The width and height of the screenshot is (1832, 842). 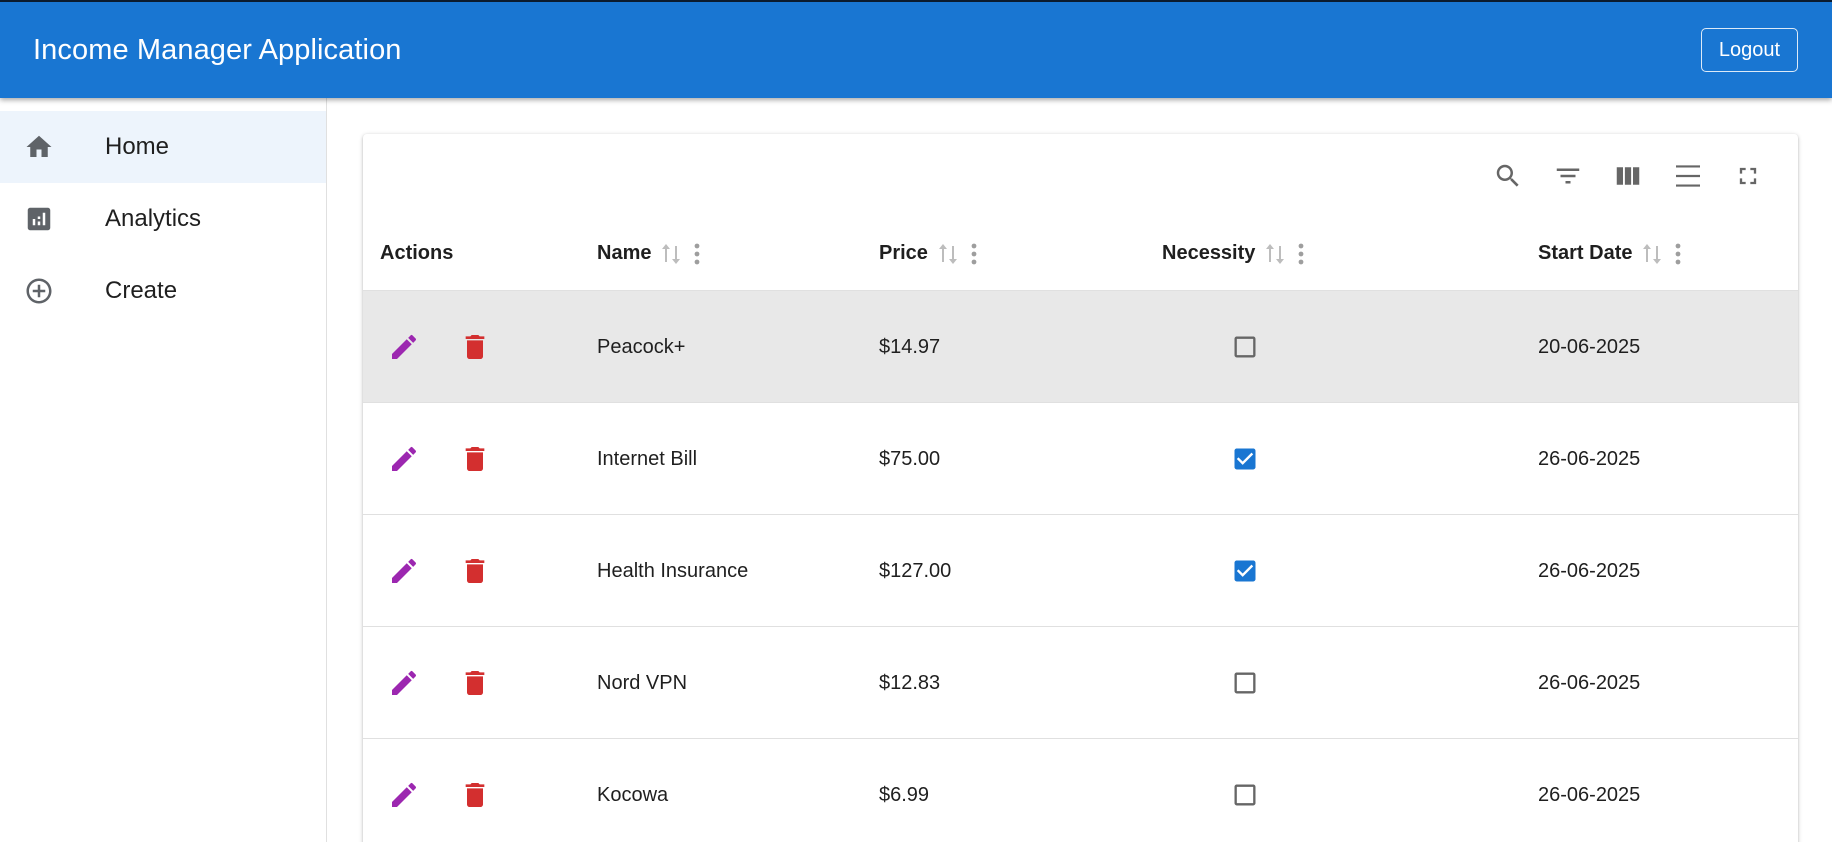 What do you see at coordinates (1080, 175) in the screenshot?
I see `table-toolbar` at bounding box center [1080, 175].